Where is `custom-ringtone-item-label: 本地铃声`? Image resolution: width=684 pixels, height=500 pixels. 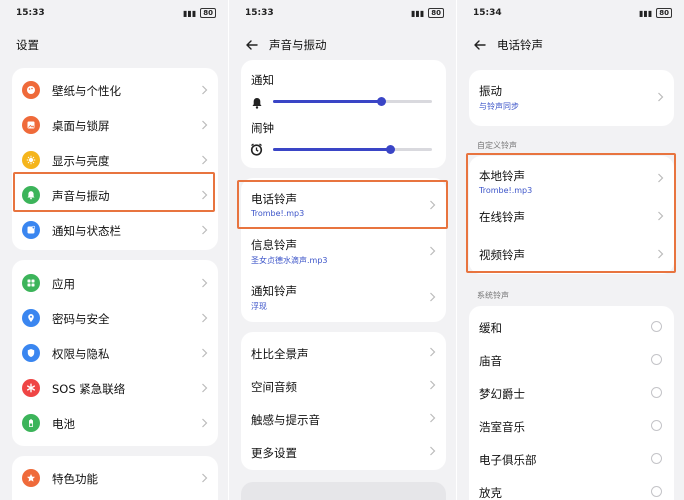
custom-ringtone-item-label: 本地铃声 is located at coordinates (502, 176).